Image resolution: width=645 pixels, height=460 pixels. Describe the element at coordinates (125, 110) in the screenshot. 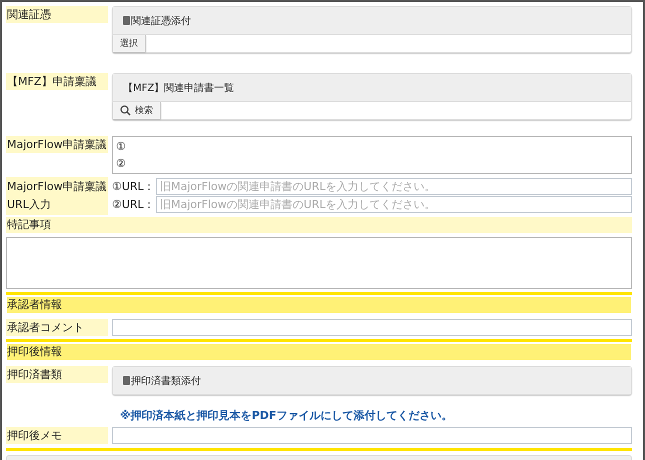

I see `search-icon` at that location.